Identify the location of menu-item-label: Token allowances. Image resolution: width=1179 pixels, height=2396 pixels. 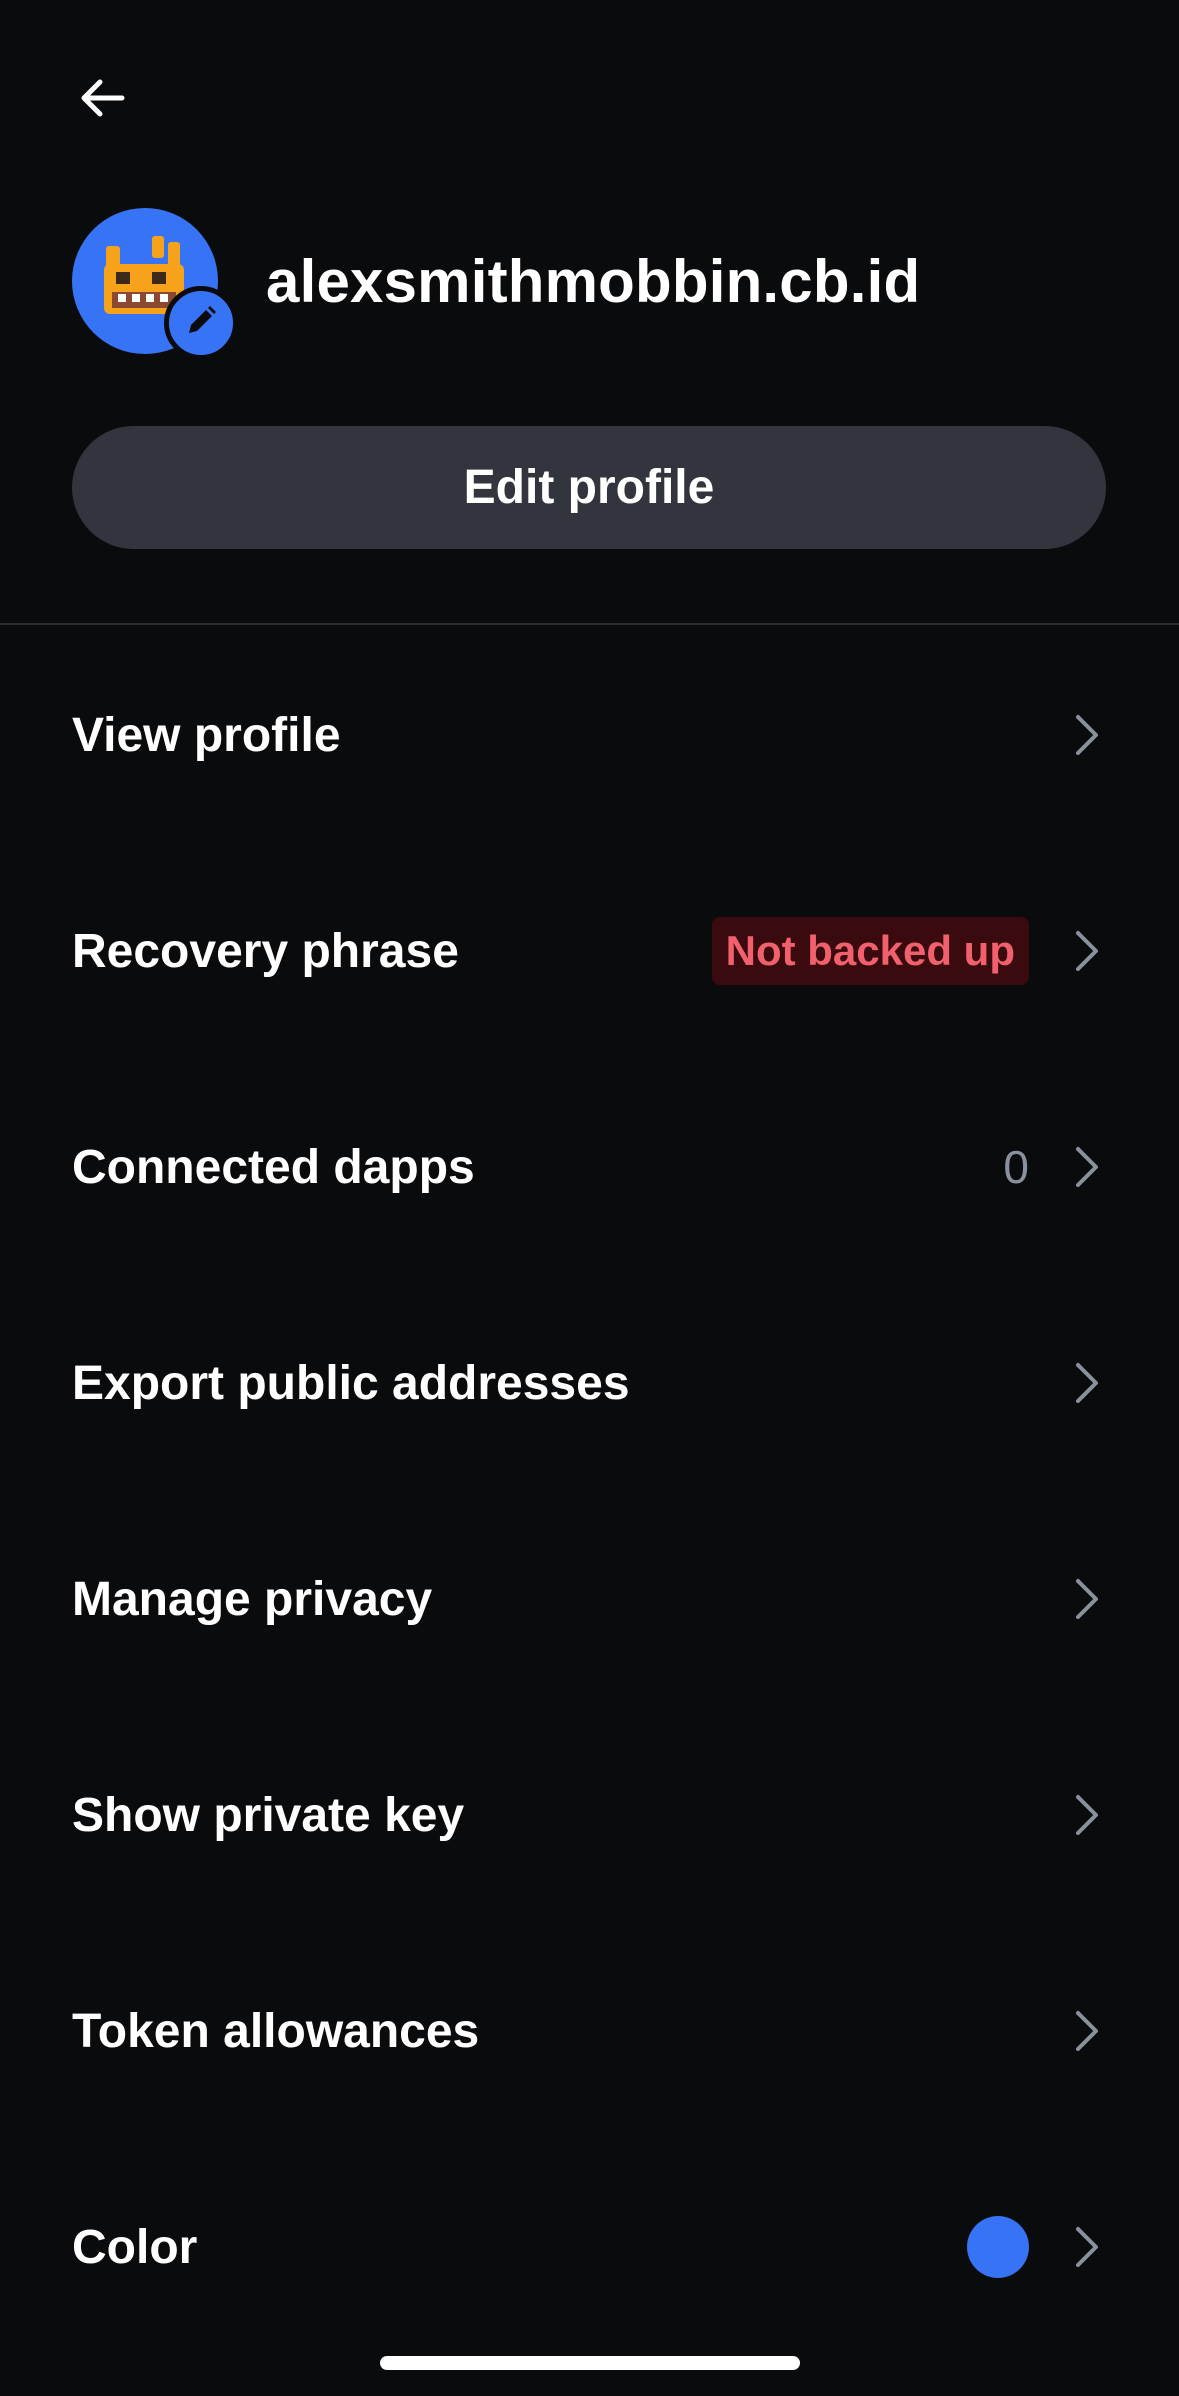
(276, 2031).